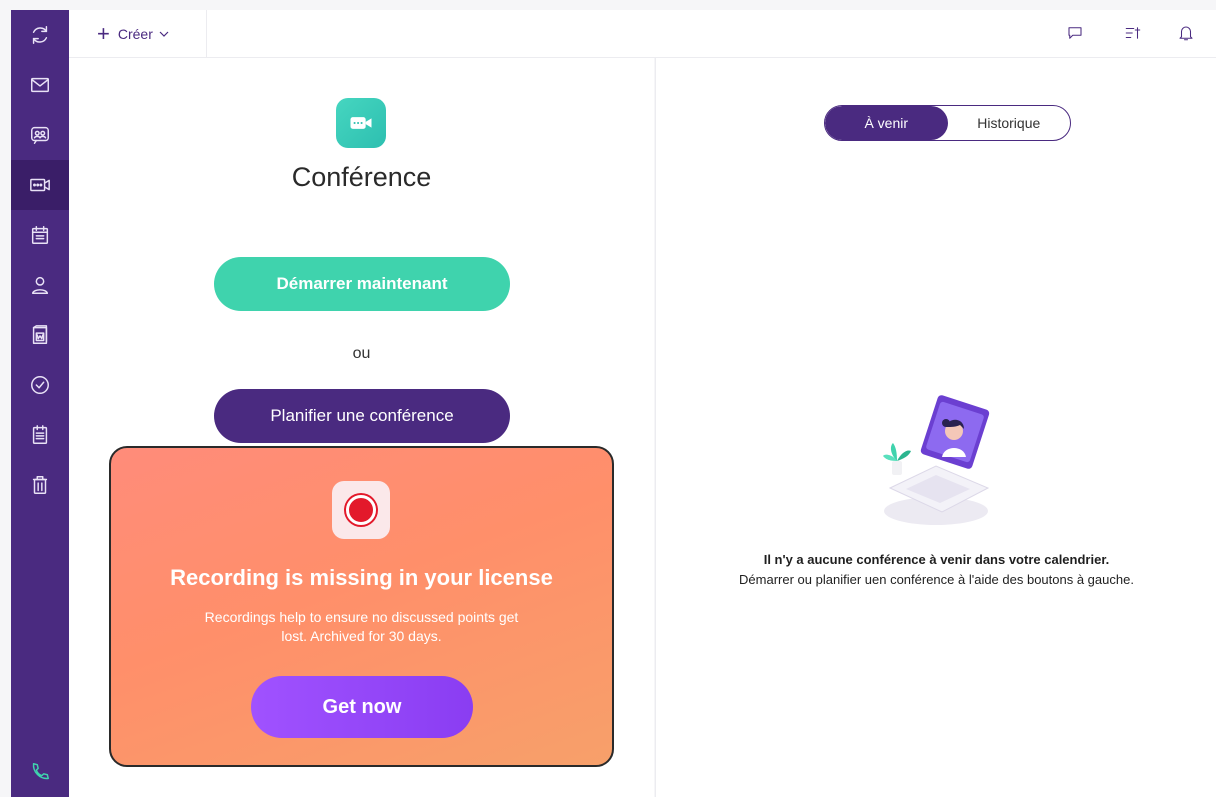 The image size is (1216, 797). Describe the element at coordinates (362, 707) in the screenshot. I see `get-now-button: Get now` at that location.